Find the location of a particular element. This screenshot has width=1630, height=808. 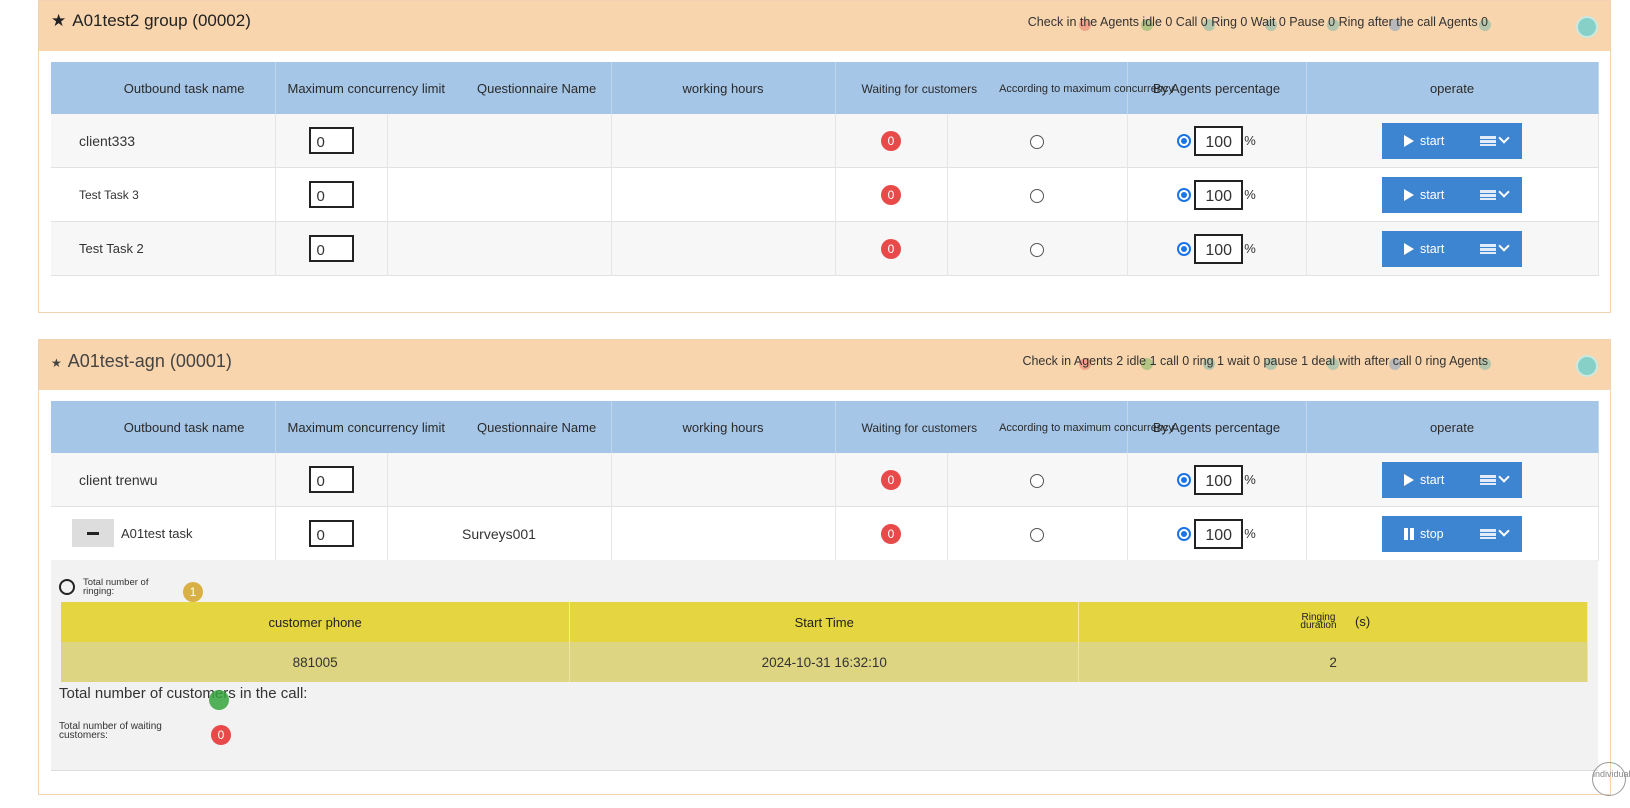

stop-button: stop is located at coordinates (1452, 533).